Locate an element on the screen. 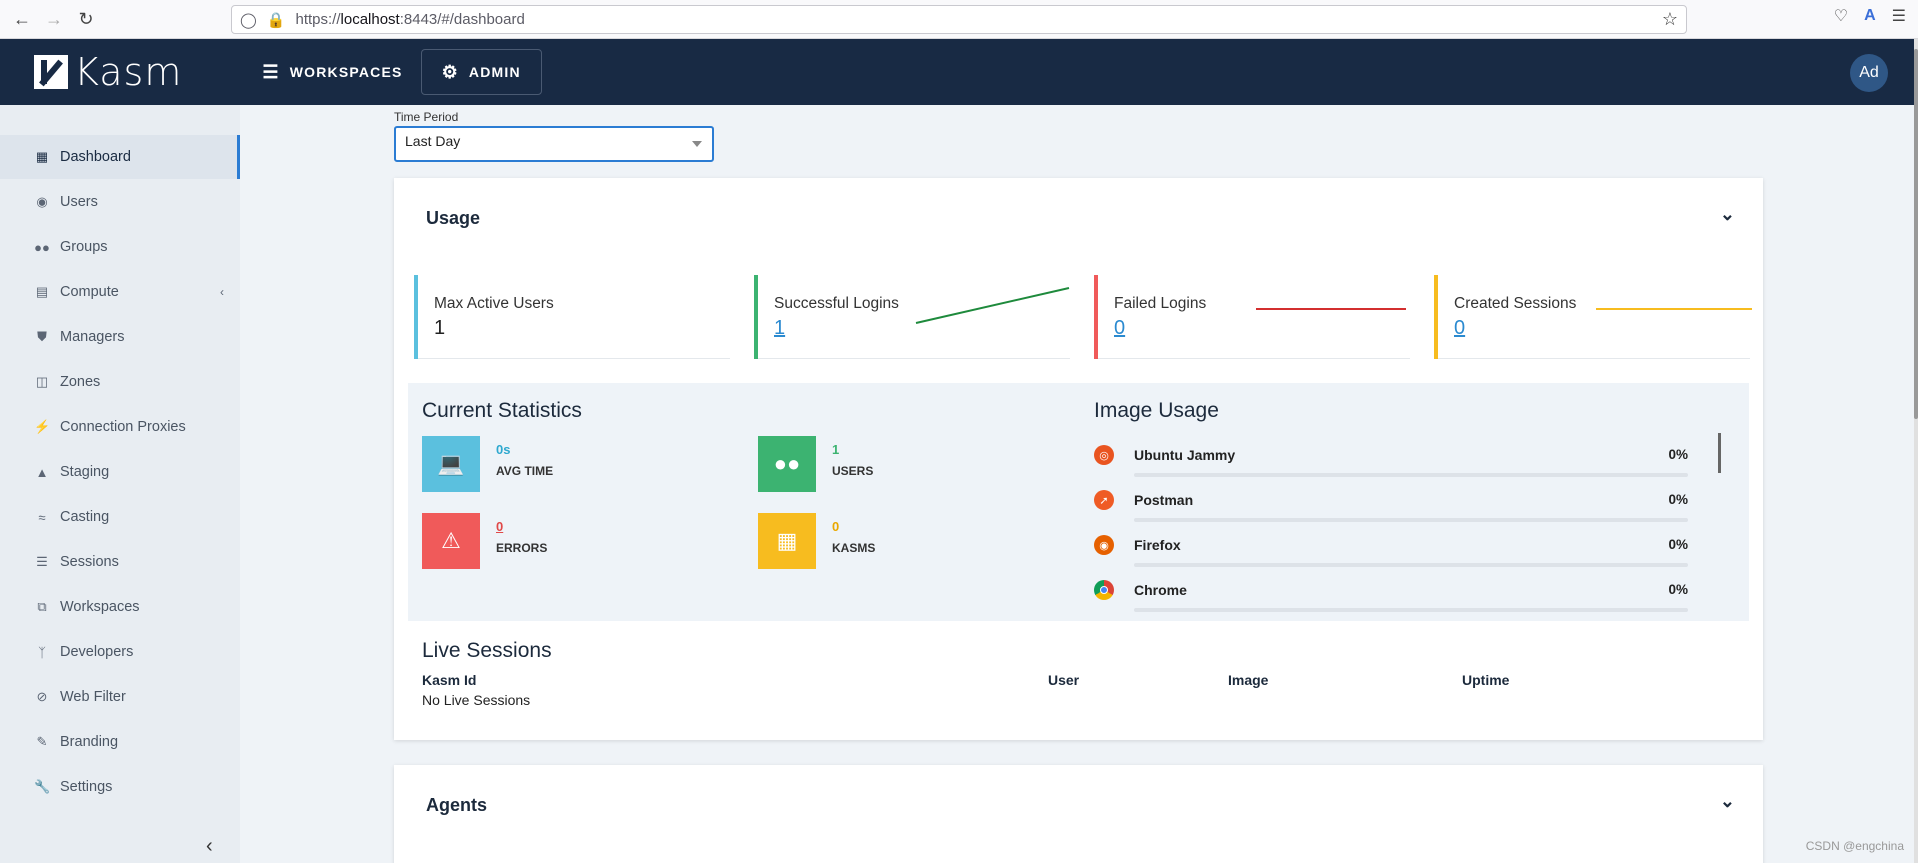  sidebar-item-compute: ▤ Compute ‹ is located at coordinates (120, 292).